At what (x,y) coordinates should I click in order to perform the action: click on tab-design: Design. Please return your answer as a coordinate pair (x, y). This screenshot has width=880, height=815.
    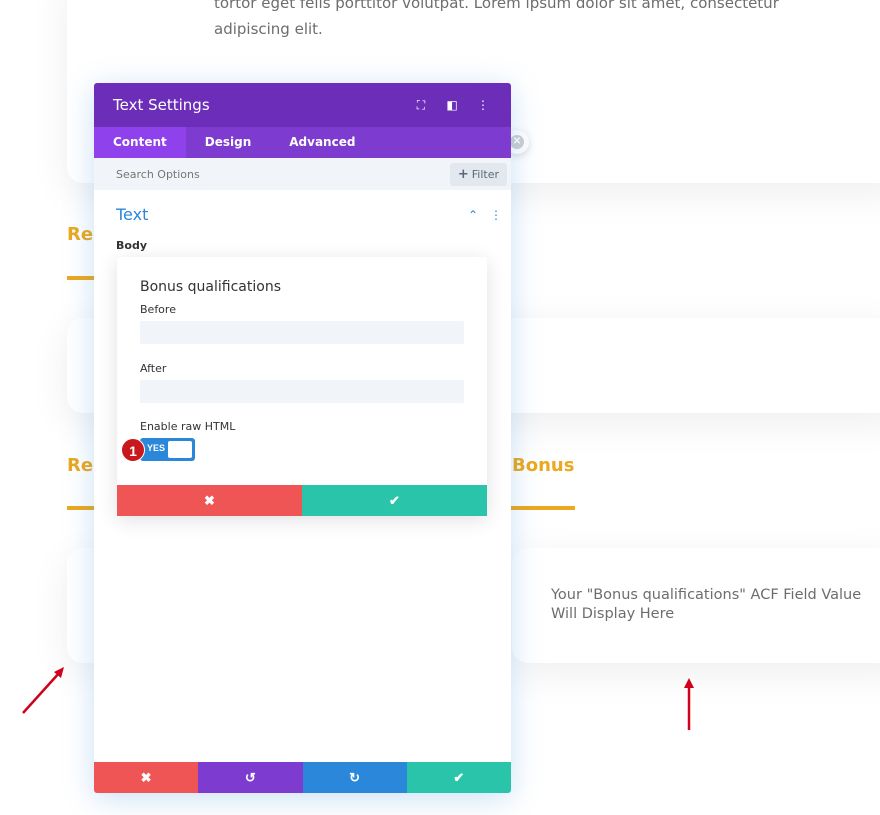
    Looking at the image, I should click on (228, 142).